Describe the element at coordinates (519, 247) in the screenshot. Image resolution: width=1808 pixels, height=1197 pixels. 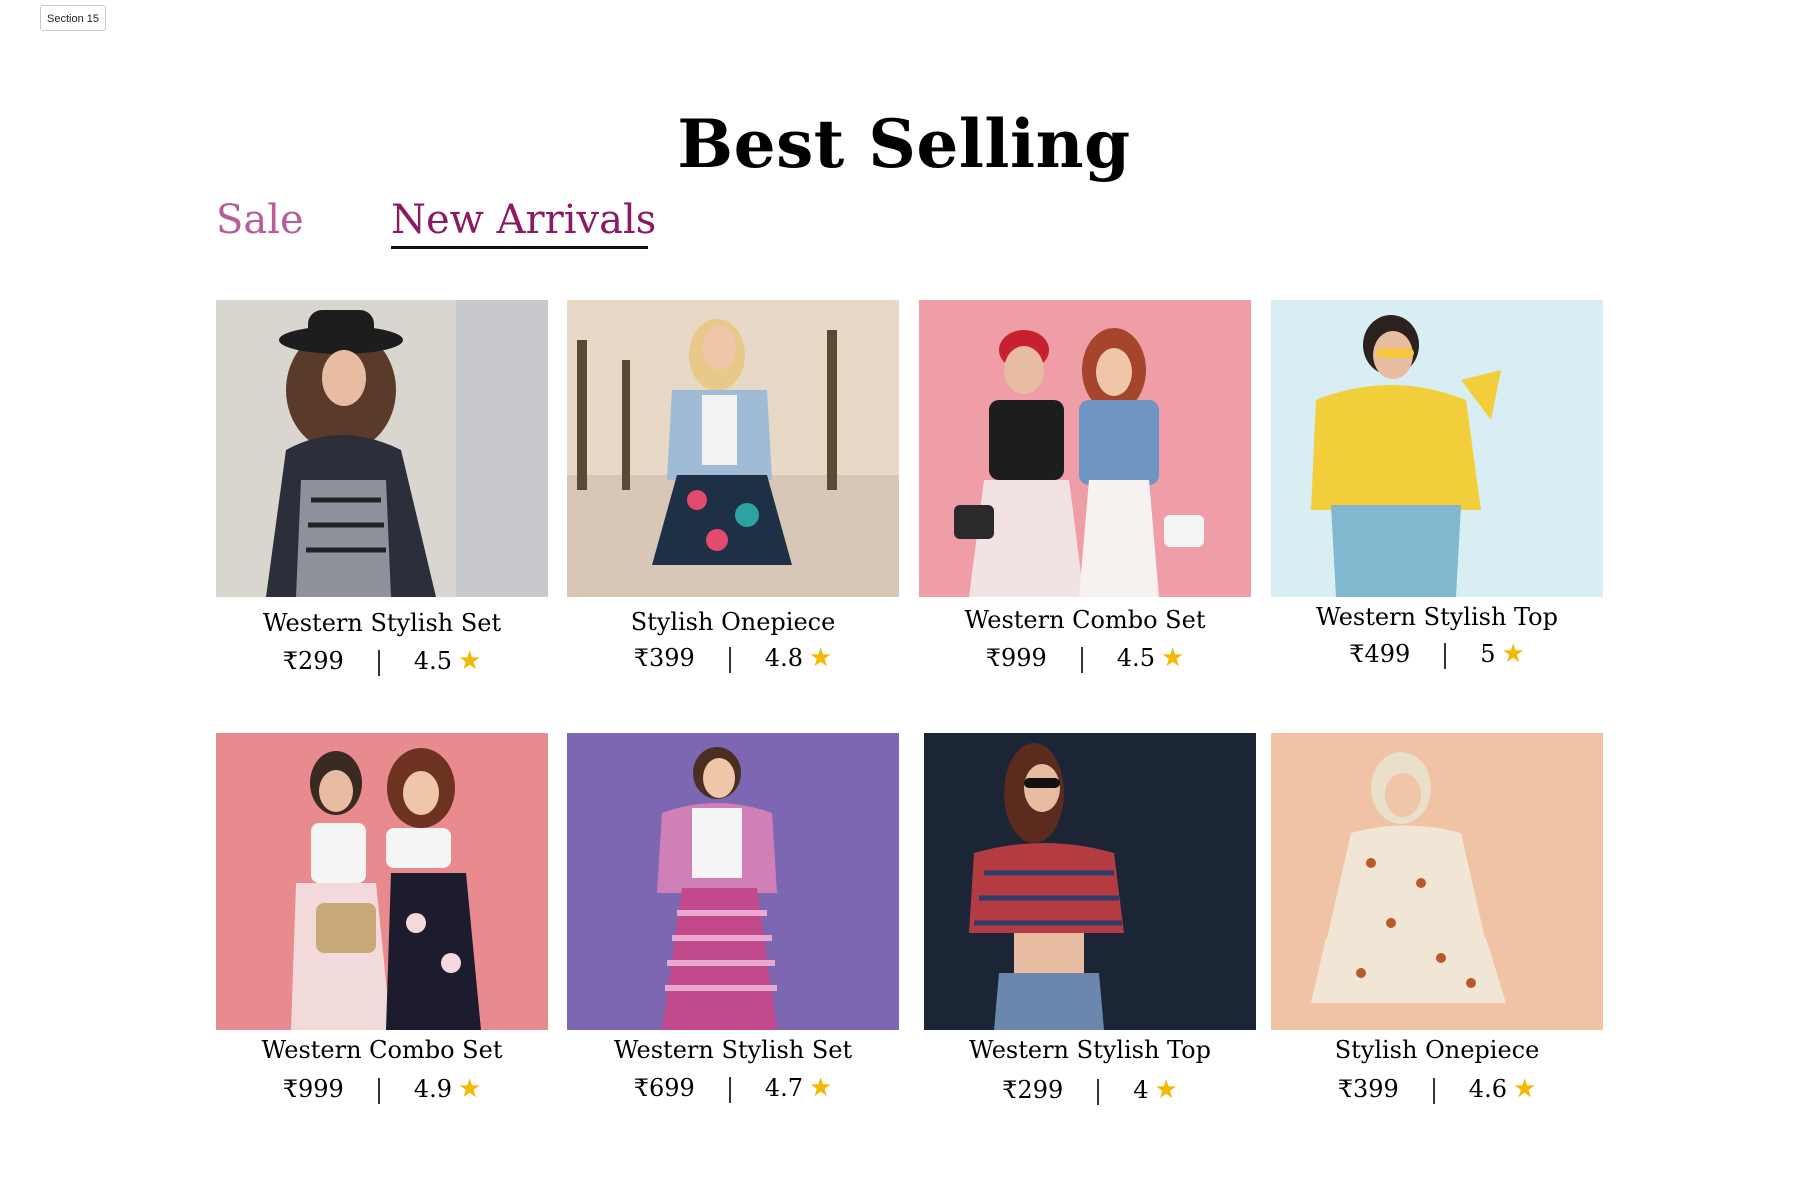
I see `active-tab-indicator` at that location.